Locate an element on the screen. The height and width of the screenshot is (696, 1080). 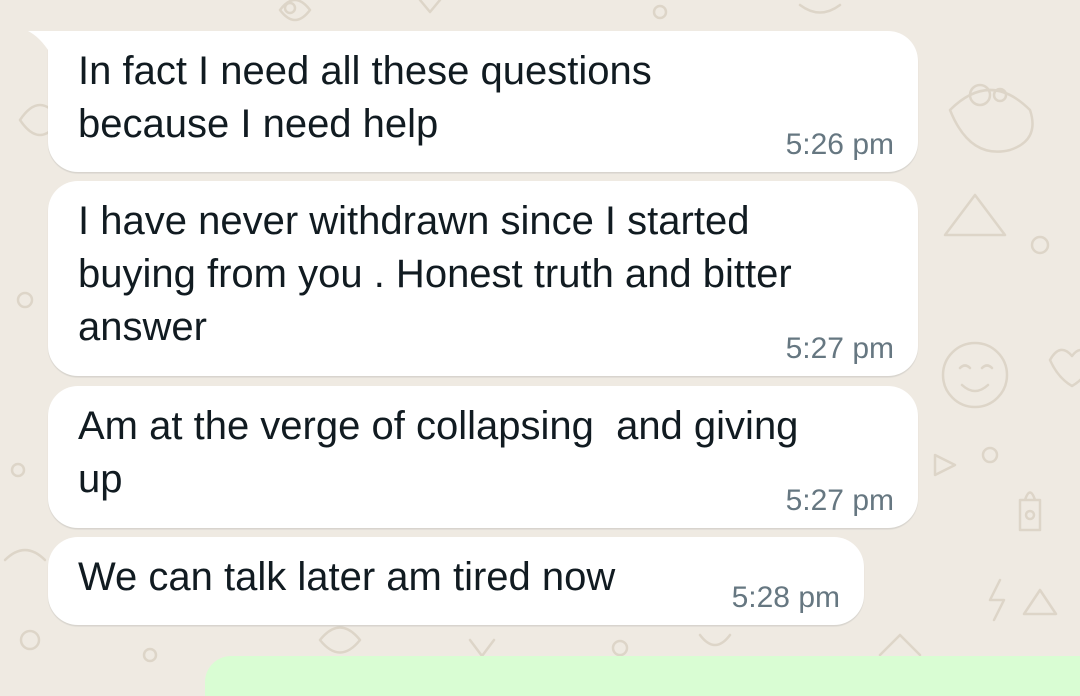
message-text: We can talk later am tired now is located at coordinates (347, 577).